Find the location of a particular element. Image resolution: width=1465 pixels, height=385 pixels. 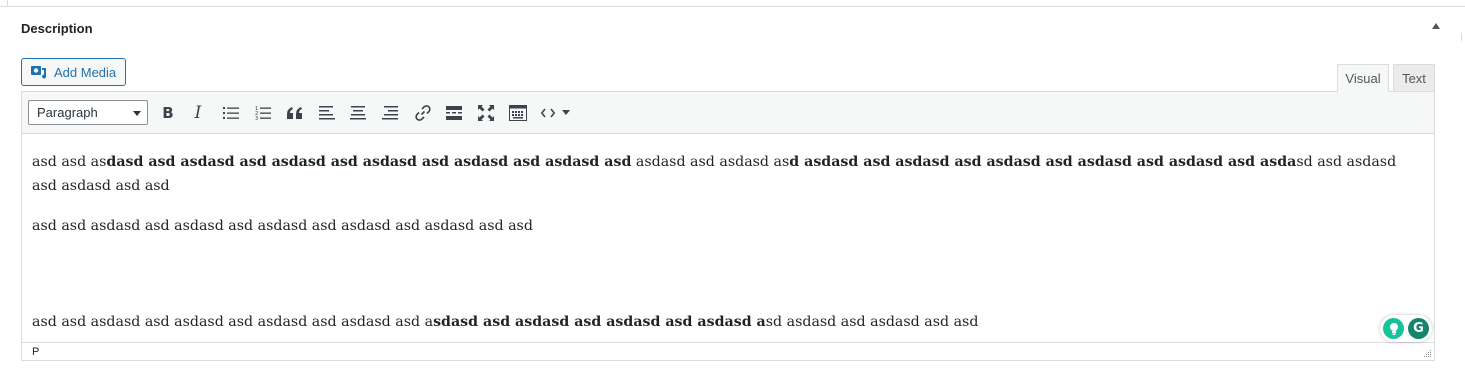

svg-text: 3 is located at coordinates (256, 118).